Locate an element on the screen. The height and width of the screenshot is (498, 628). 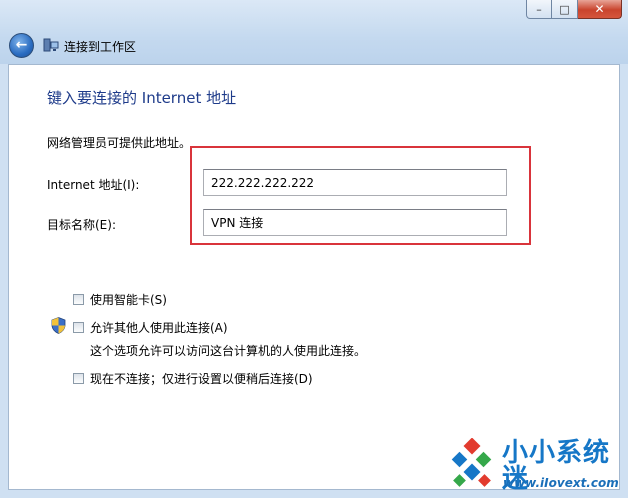
no-connect-checkbox is located at coordinates (78, 378).